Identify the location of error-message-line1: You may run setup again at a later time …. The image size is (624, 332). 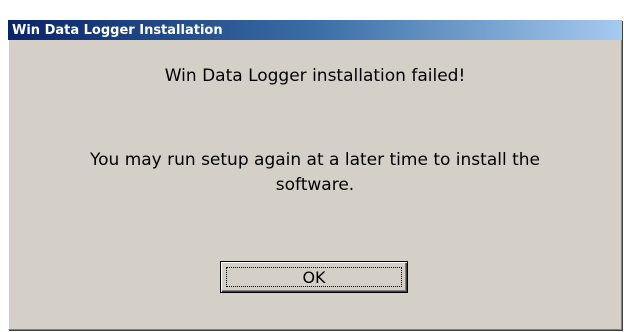
(314, 160).